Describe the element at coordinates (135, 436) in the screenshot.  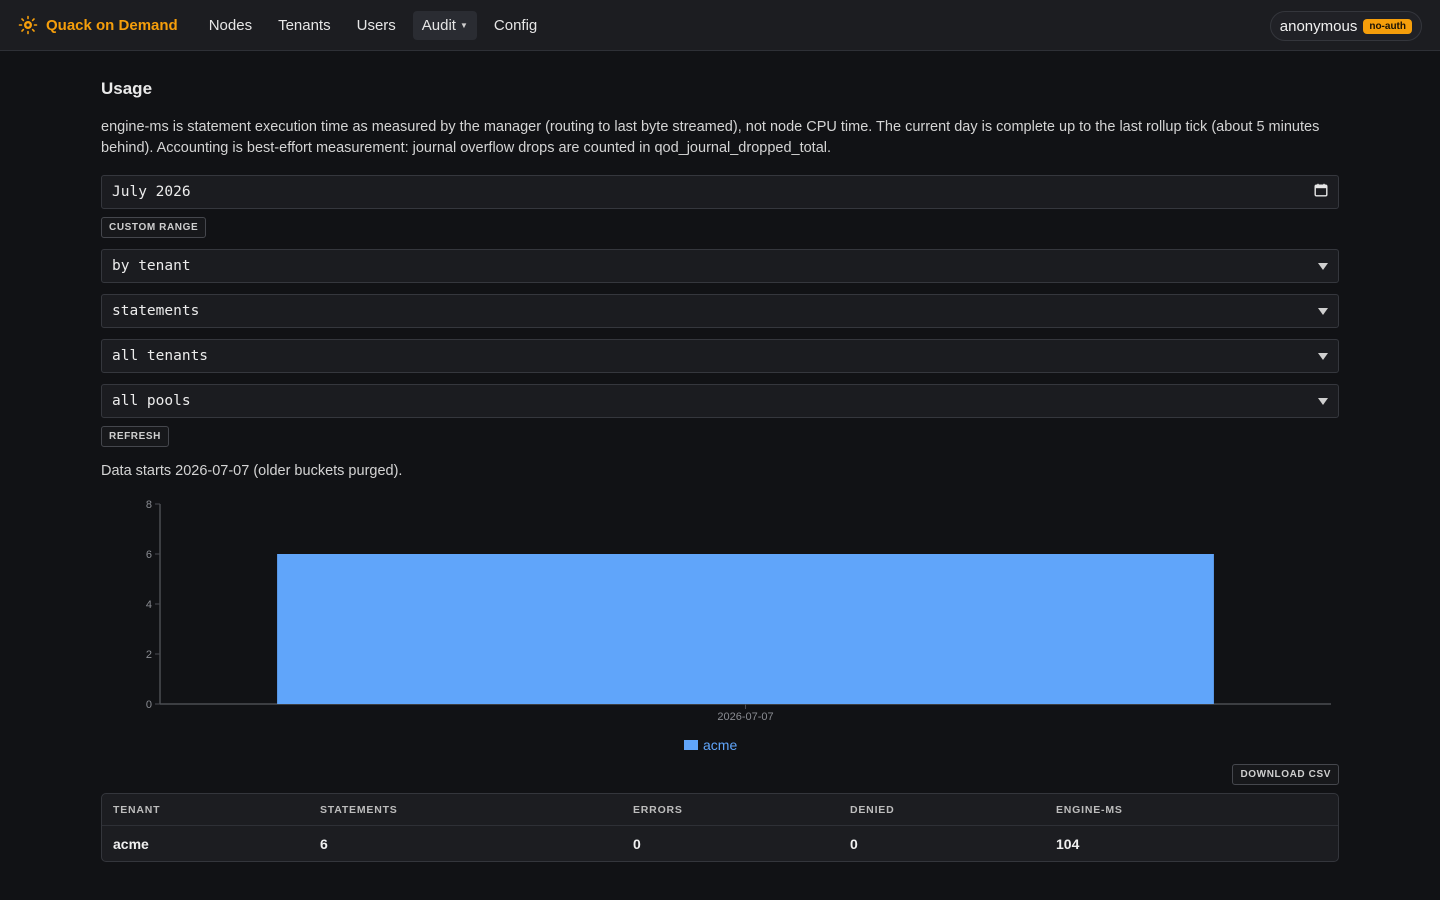
I see `refresh-button: REFRESH` at that location.